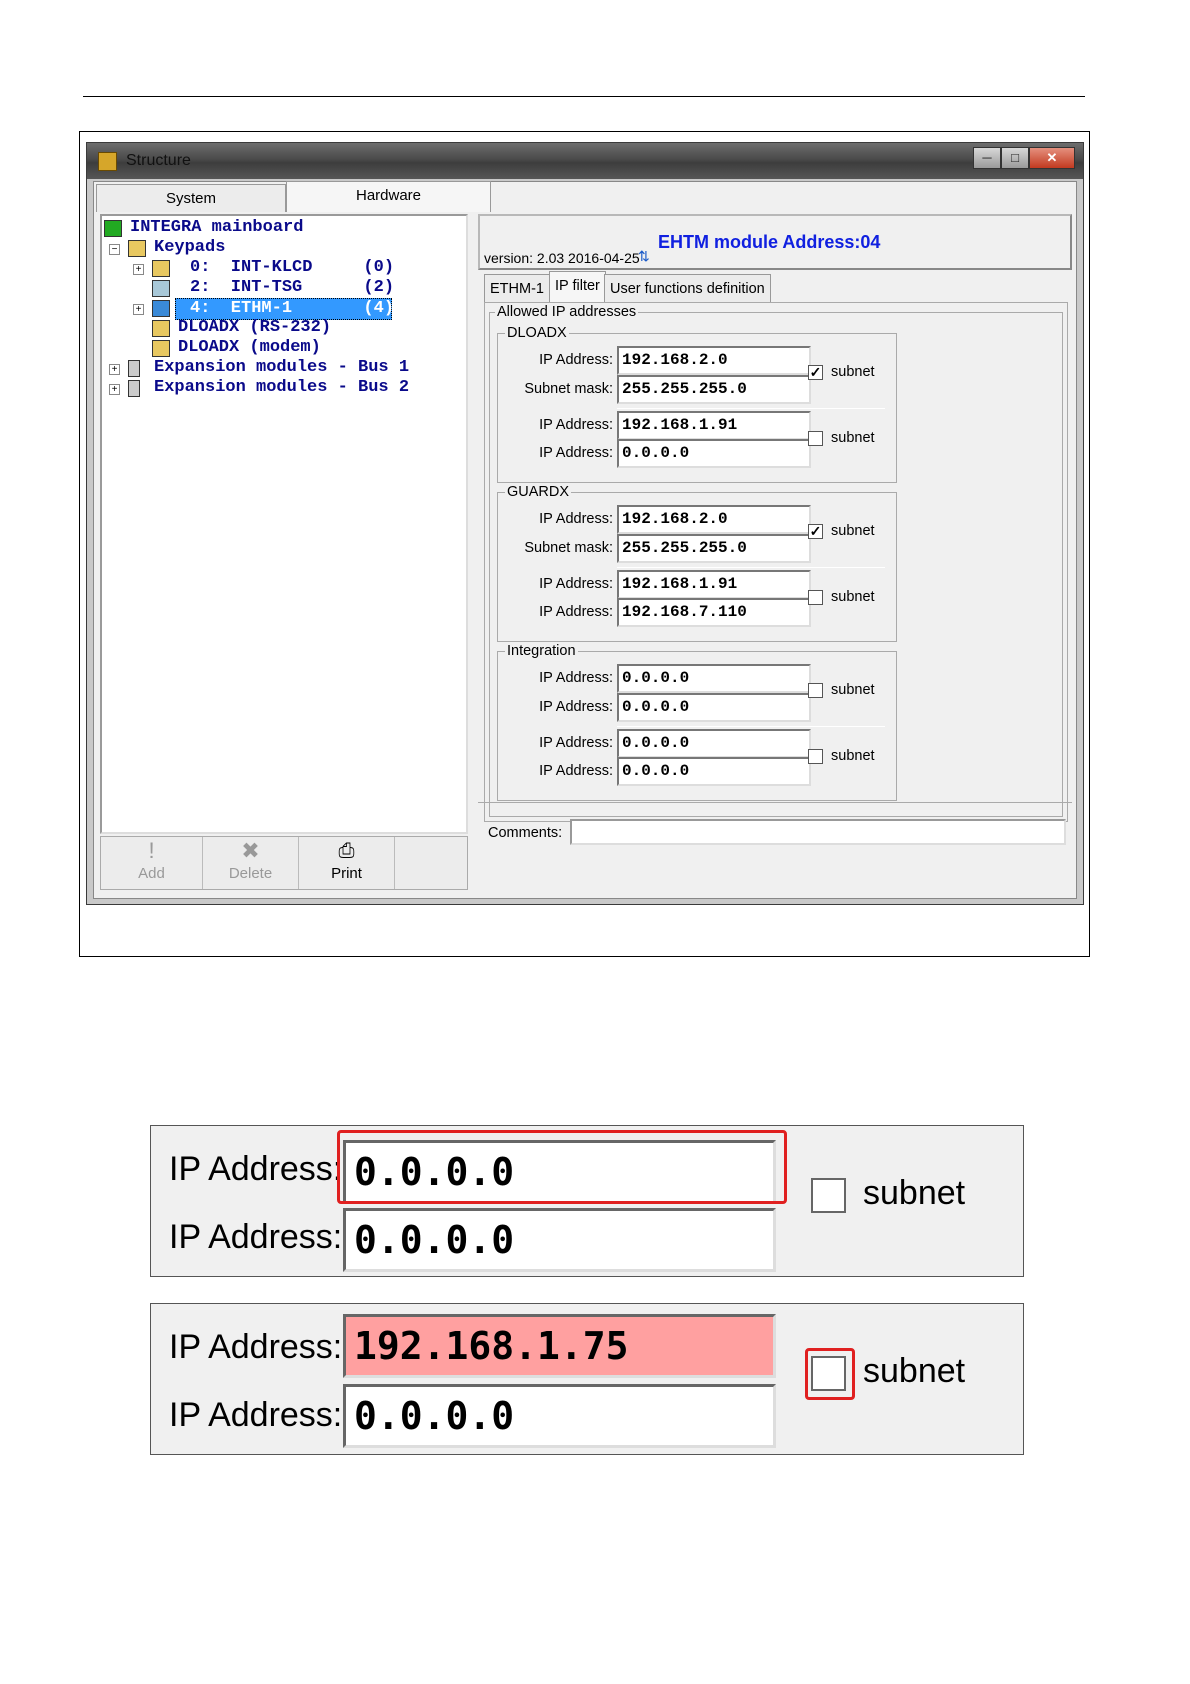  I want to click on tab-ethm1: ETHM-1, so click(517, 288).